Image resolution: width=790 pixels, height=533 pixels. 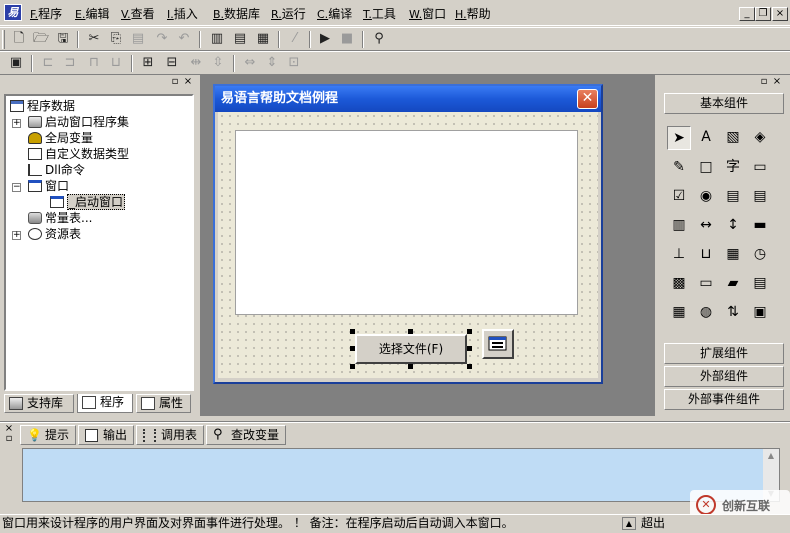 What do you see at coordinates (334, 13) in the screenshot?
I see `menu-compile: C.编译` at bounding box center [334, 13].